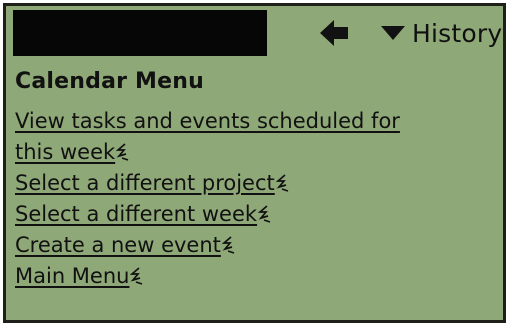 The image size is (511, 327). Describe the element at coordinates (118, 245) in the screenshot. I see `create-new-event-label: Create a new event` at that location.